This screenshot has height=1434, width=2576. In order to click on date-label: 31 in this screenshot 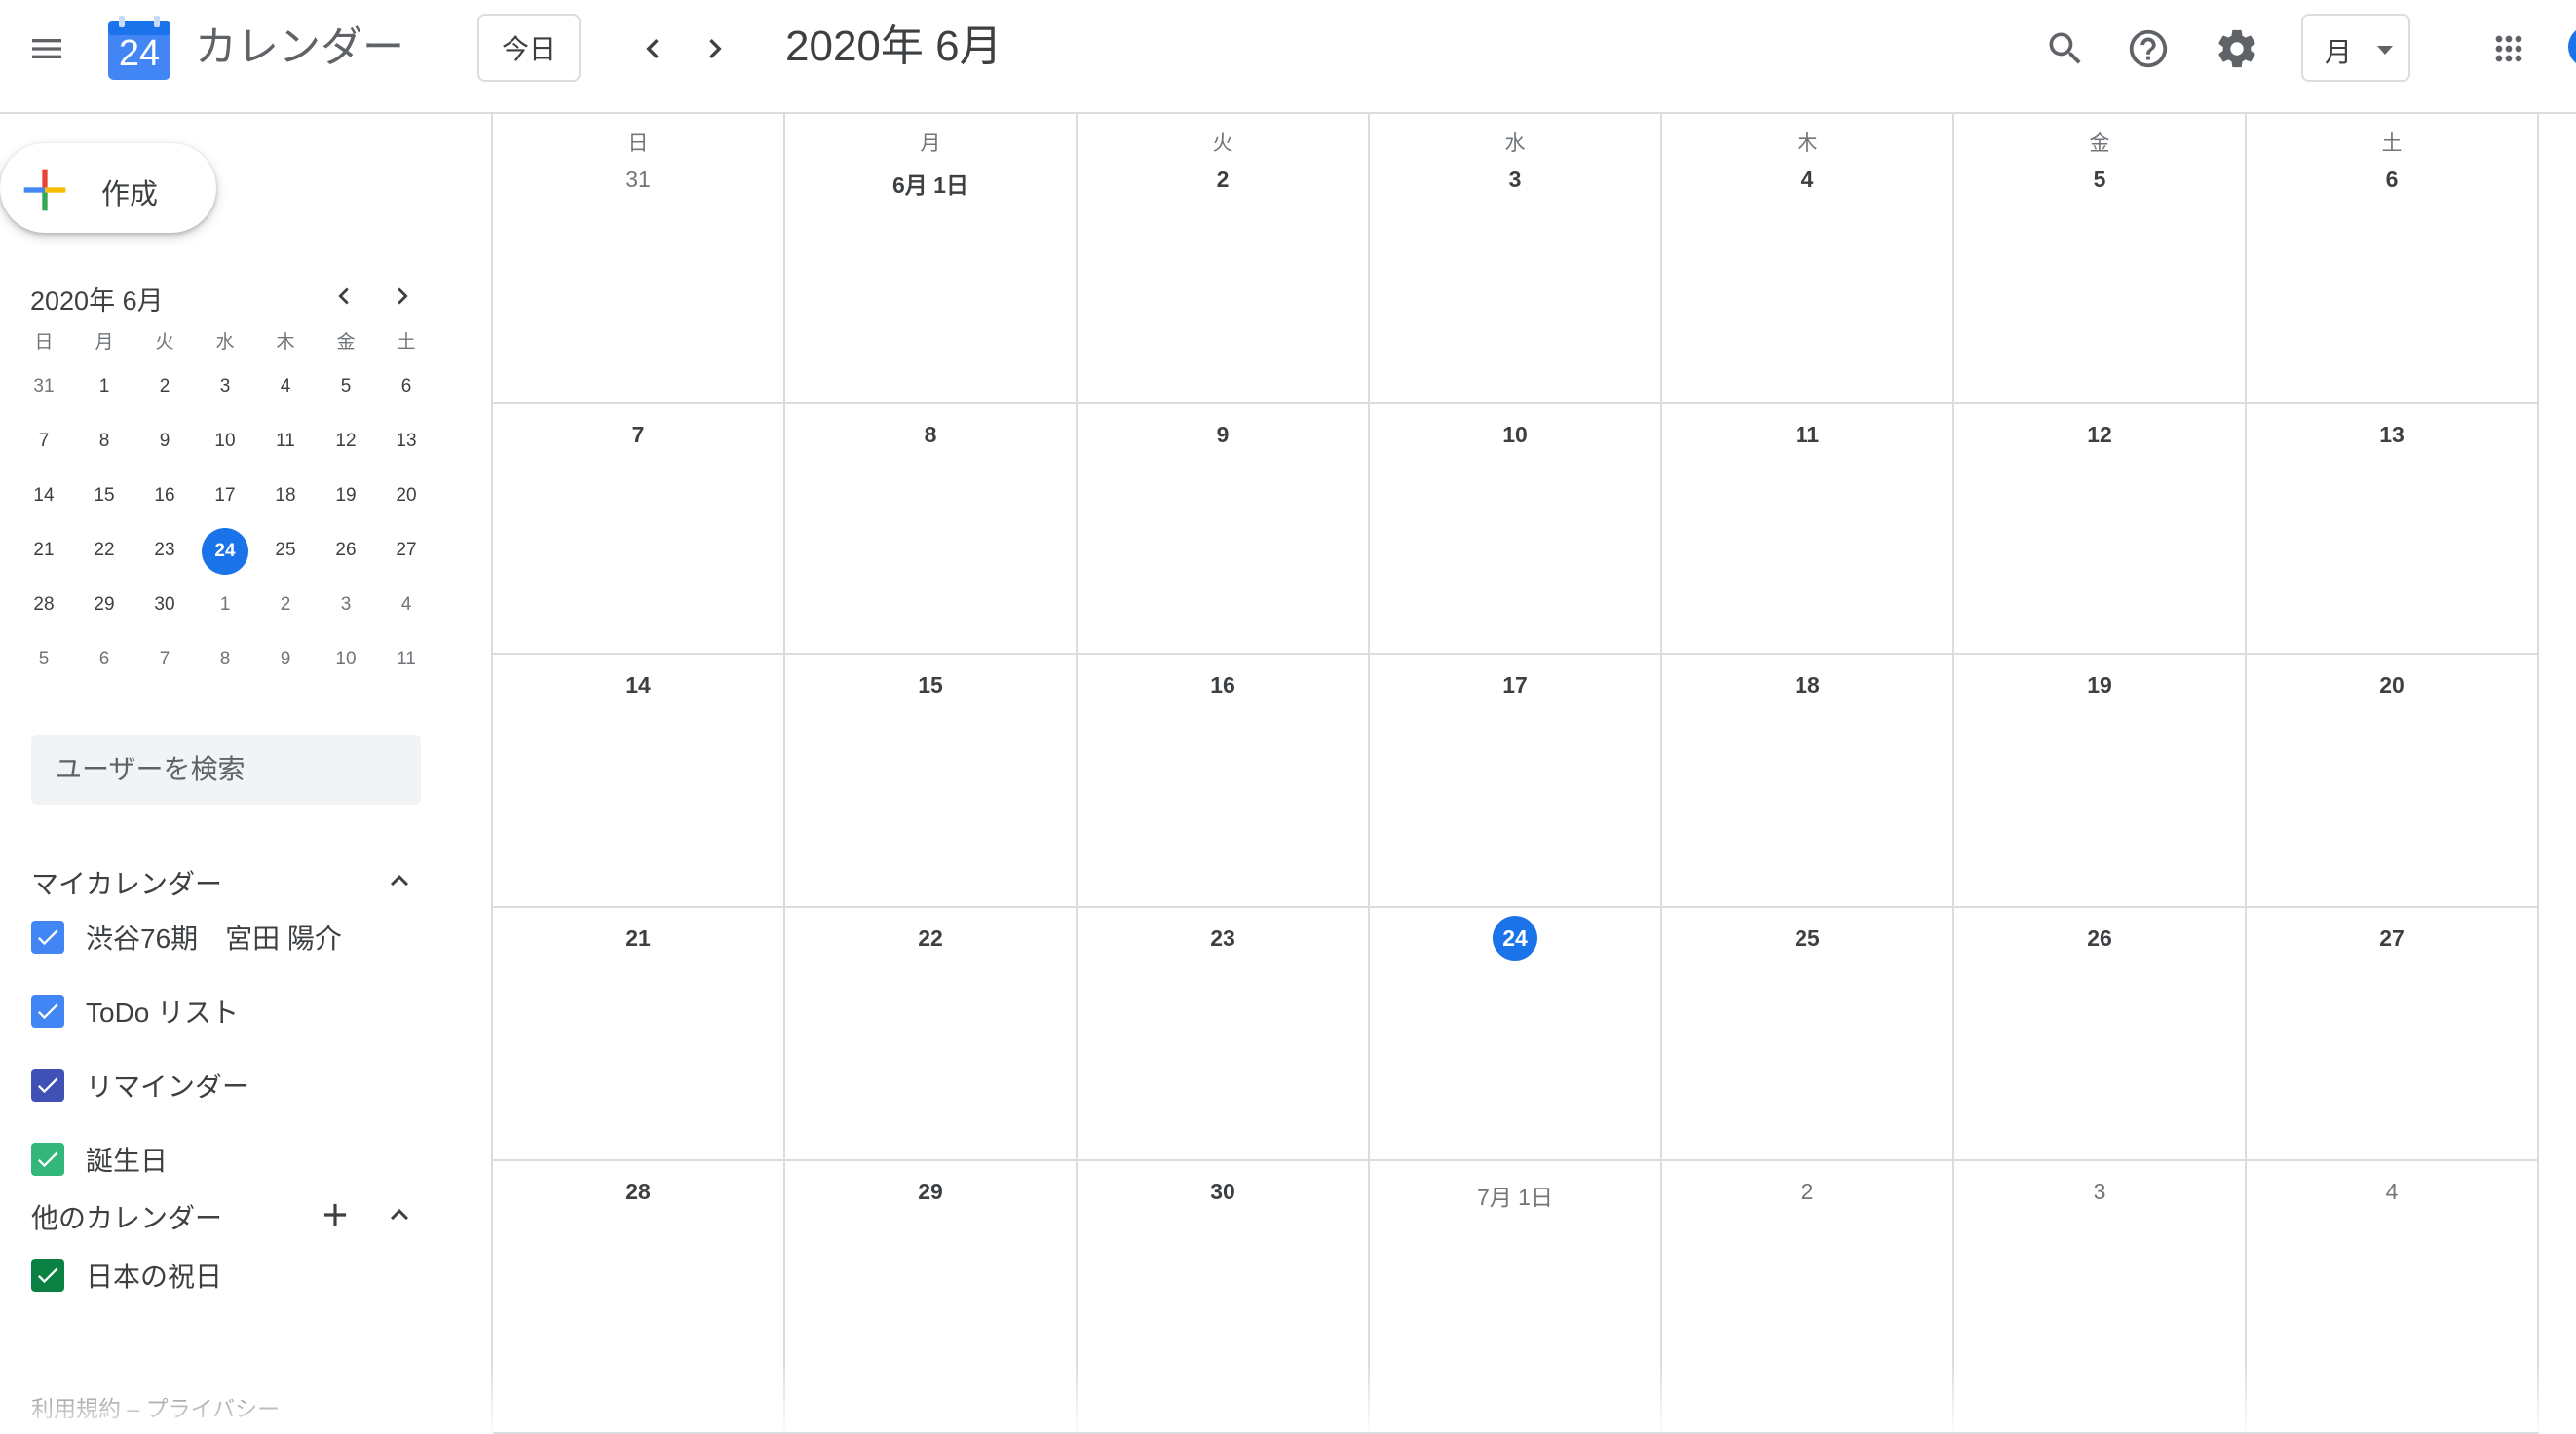, I will do `click(638, 180)`.